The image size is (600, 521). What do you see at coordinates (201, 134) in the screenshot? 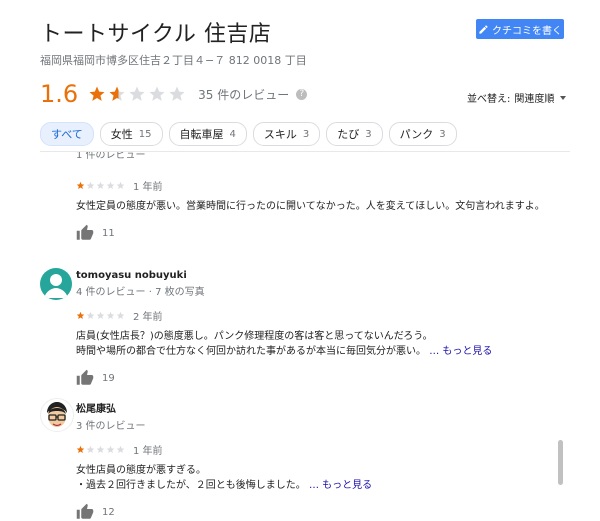
I see `chip-label: 自転車屋` at bounding box center [201, 134].